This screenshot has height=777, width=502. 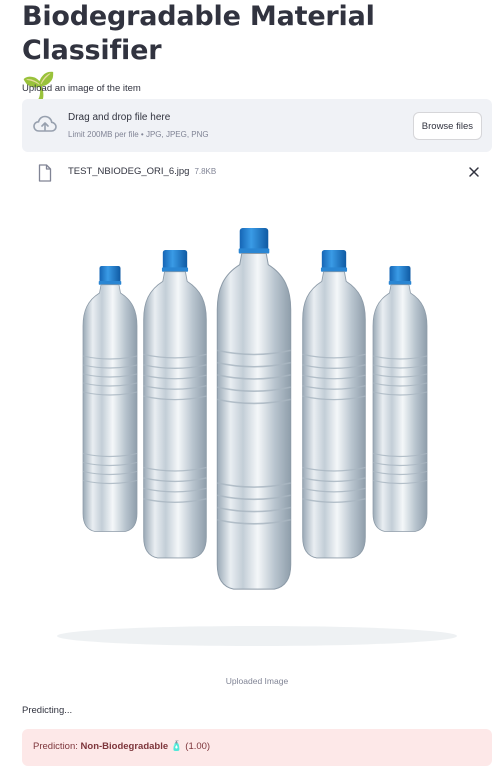 I want to click on dropzone-instructions: Drag and drop file here, so click(x=119, y=117).